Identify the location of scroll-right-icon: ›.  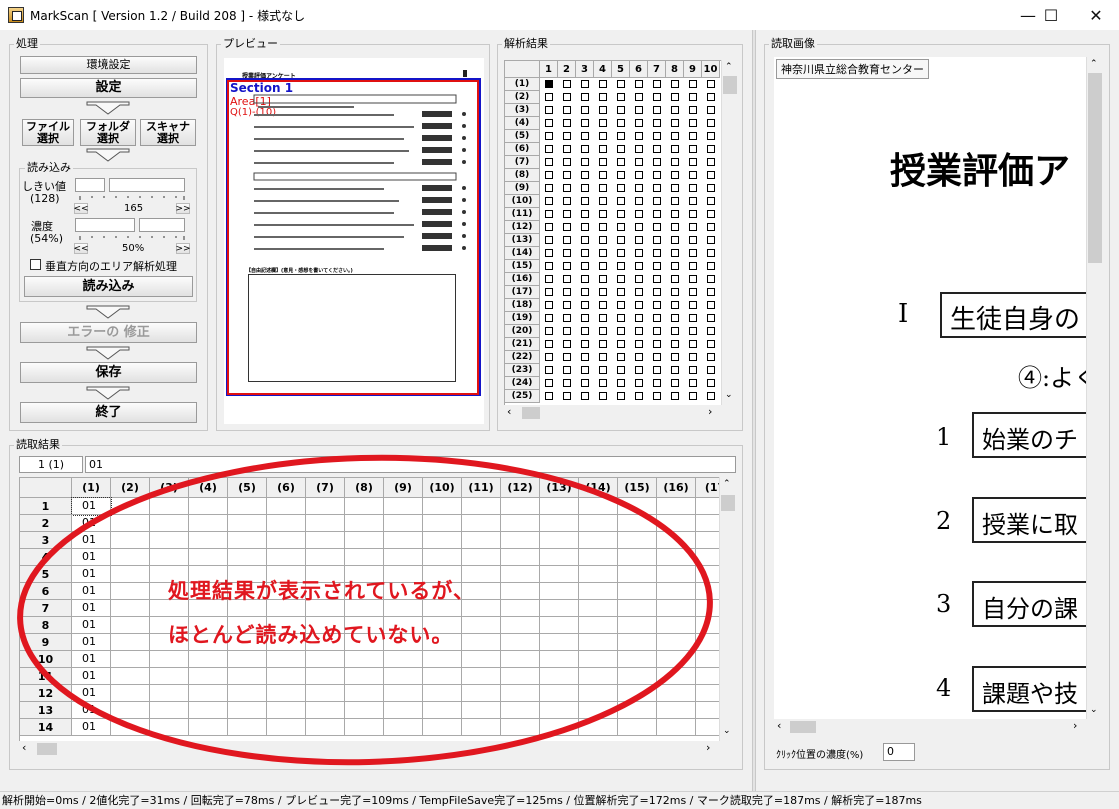
(710, 411).